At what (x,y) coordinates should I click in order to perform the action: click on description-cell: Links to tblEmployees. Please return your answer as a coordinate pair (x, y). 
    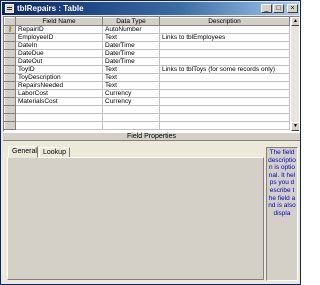
    Looking at the image, I should click on (224, 37).